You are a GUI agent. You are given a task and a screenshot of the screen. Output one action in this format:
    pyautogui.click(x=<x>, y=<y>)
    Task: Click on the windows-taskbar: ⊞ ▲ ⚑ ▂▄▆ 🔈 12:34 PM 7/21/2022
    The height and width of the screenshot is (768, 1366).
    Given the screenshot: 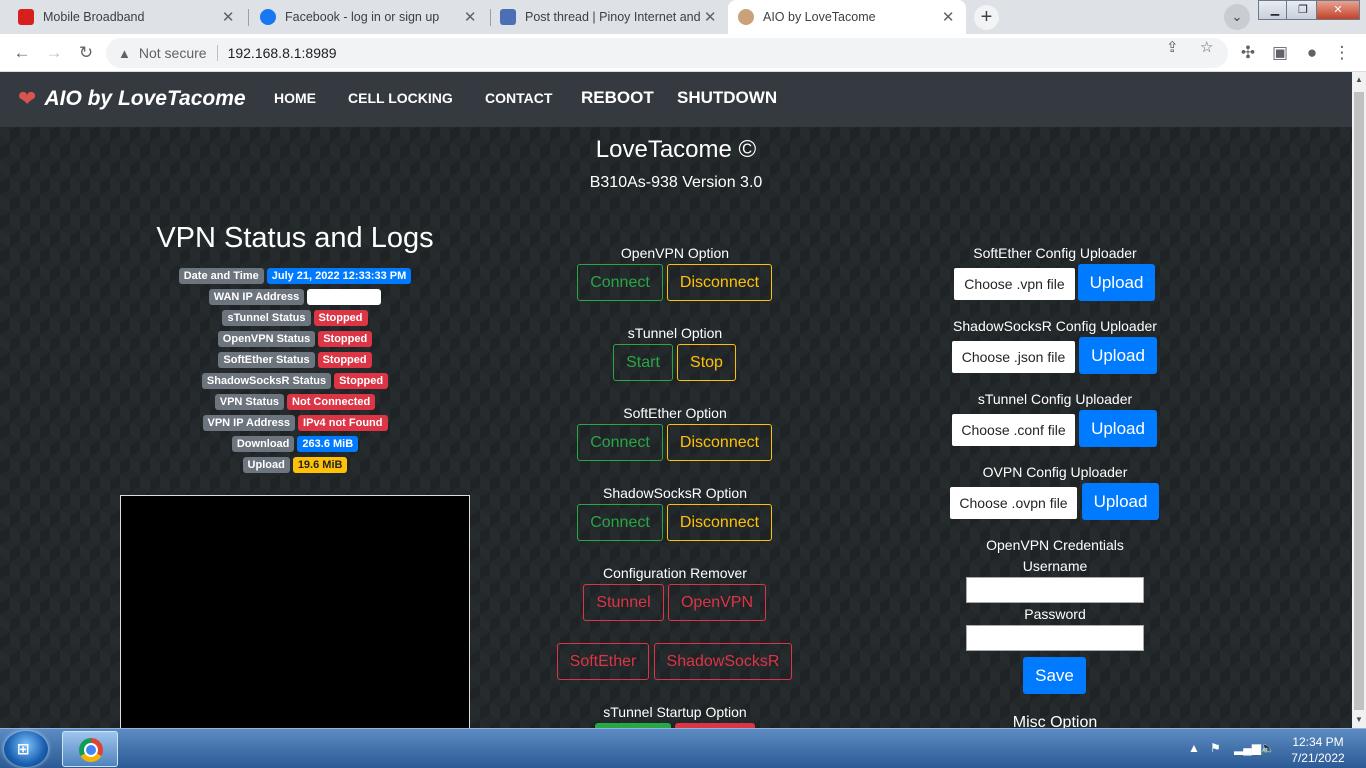 What is the action you would take?
    pyautogui.click(x=683, y=748)
    